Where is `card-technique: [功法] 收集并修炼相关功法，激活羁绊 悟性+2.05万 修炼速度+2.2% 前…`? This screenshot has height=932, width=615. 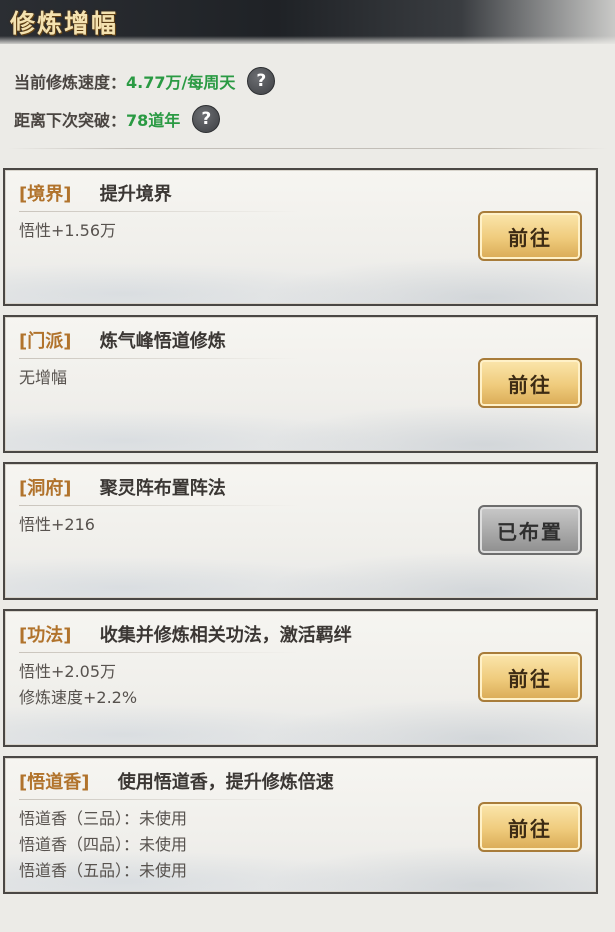 card-technique: [功法] 收集并修炼相关功法，激活羁绊 悟性+2.05万 修炼速度+2.2% 前… is located at coordinates (300, 678).